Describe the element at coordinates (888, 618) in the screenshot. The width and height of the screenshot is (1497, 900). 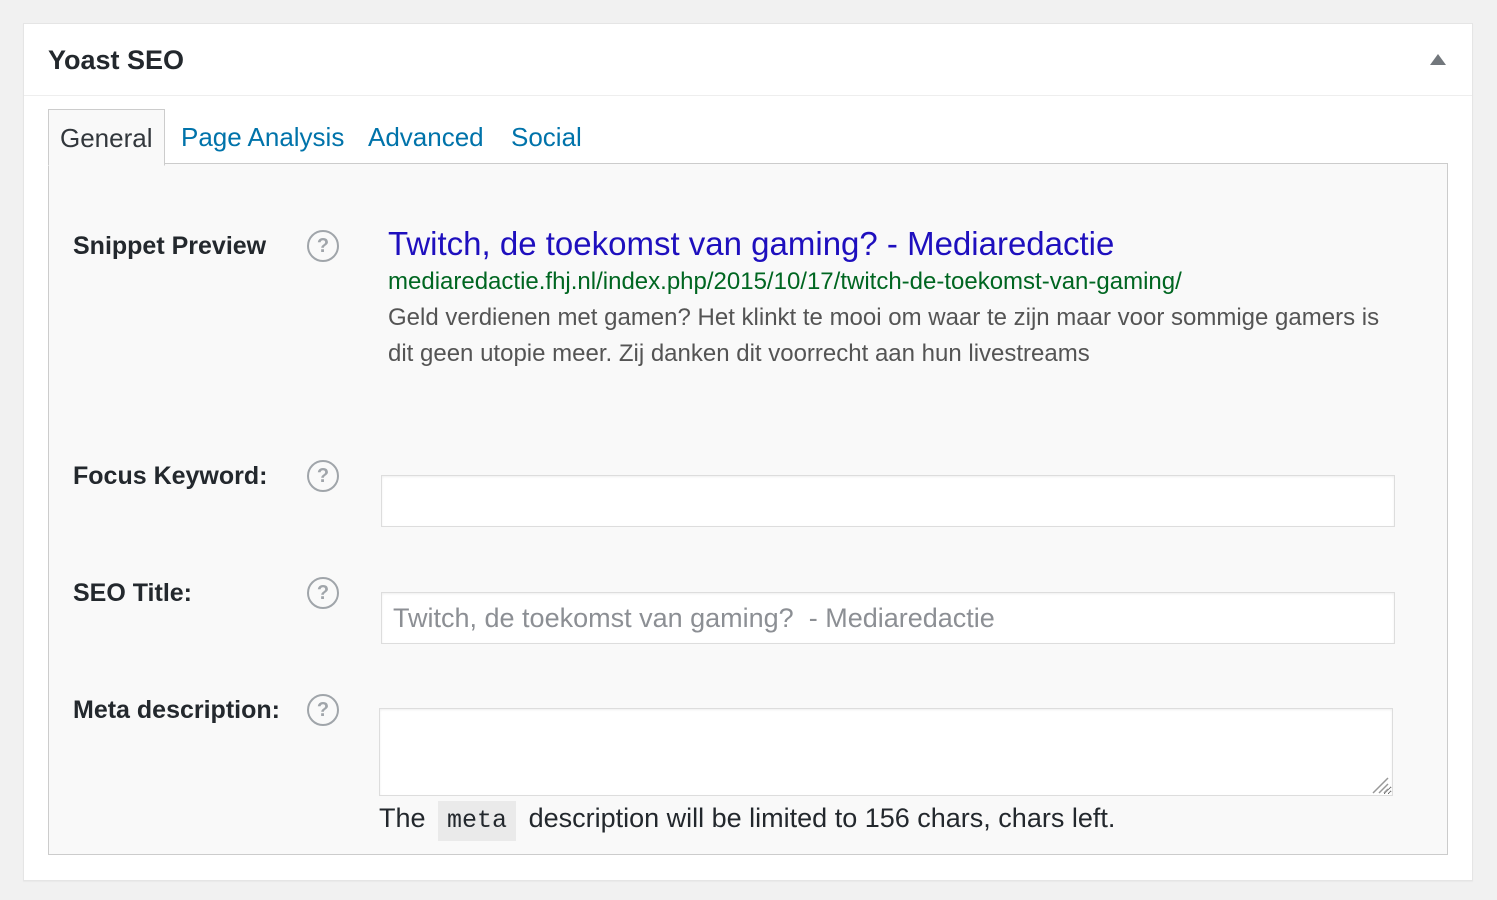
I see `seo-title-input` at that location.